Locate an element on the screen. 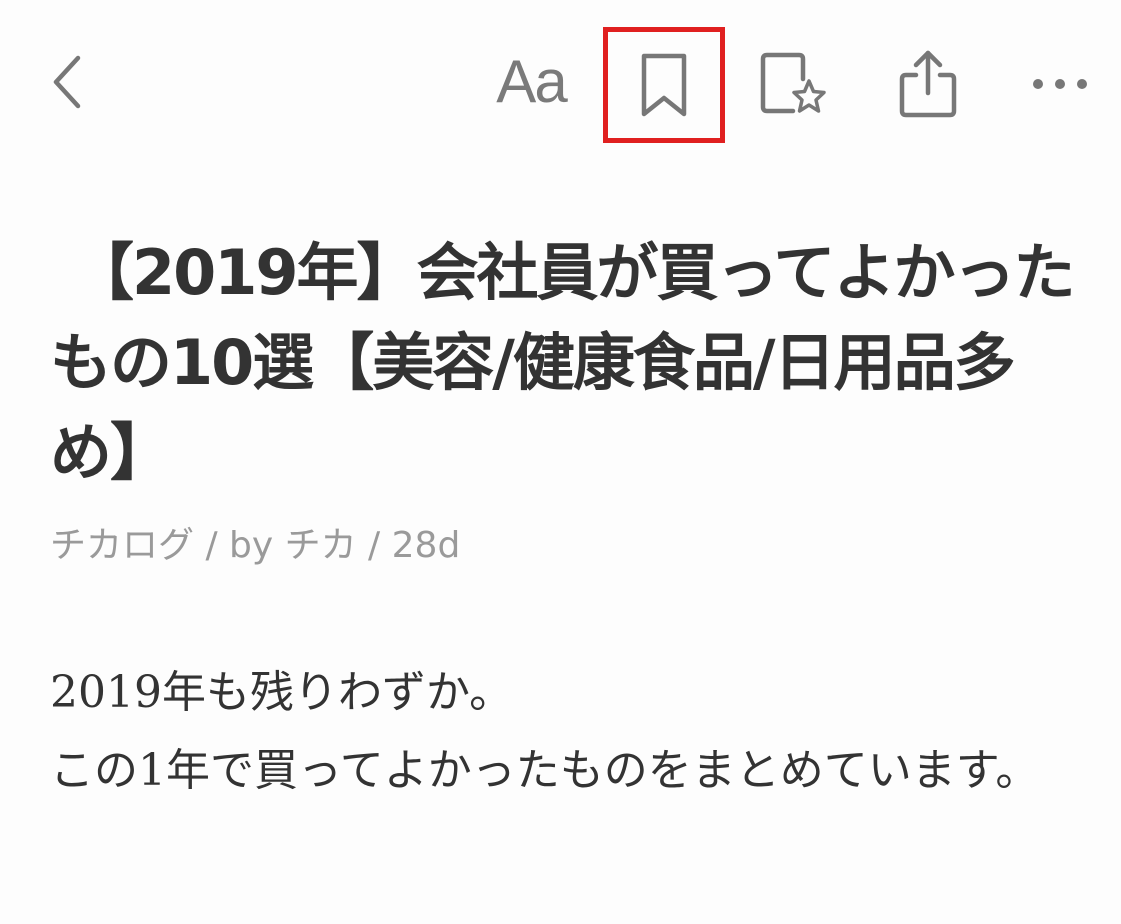  article-paragraph: この1年で買ってよかったものをまとめています。 is located at coordinates (545, 770).